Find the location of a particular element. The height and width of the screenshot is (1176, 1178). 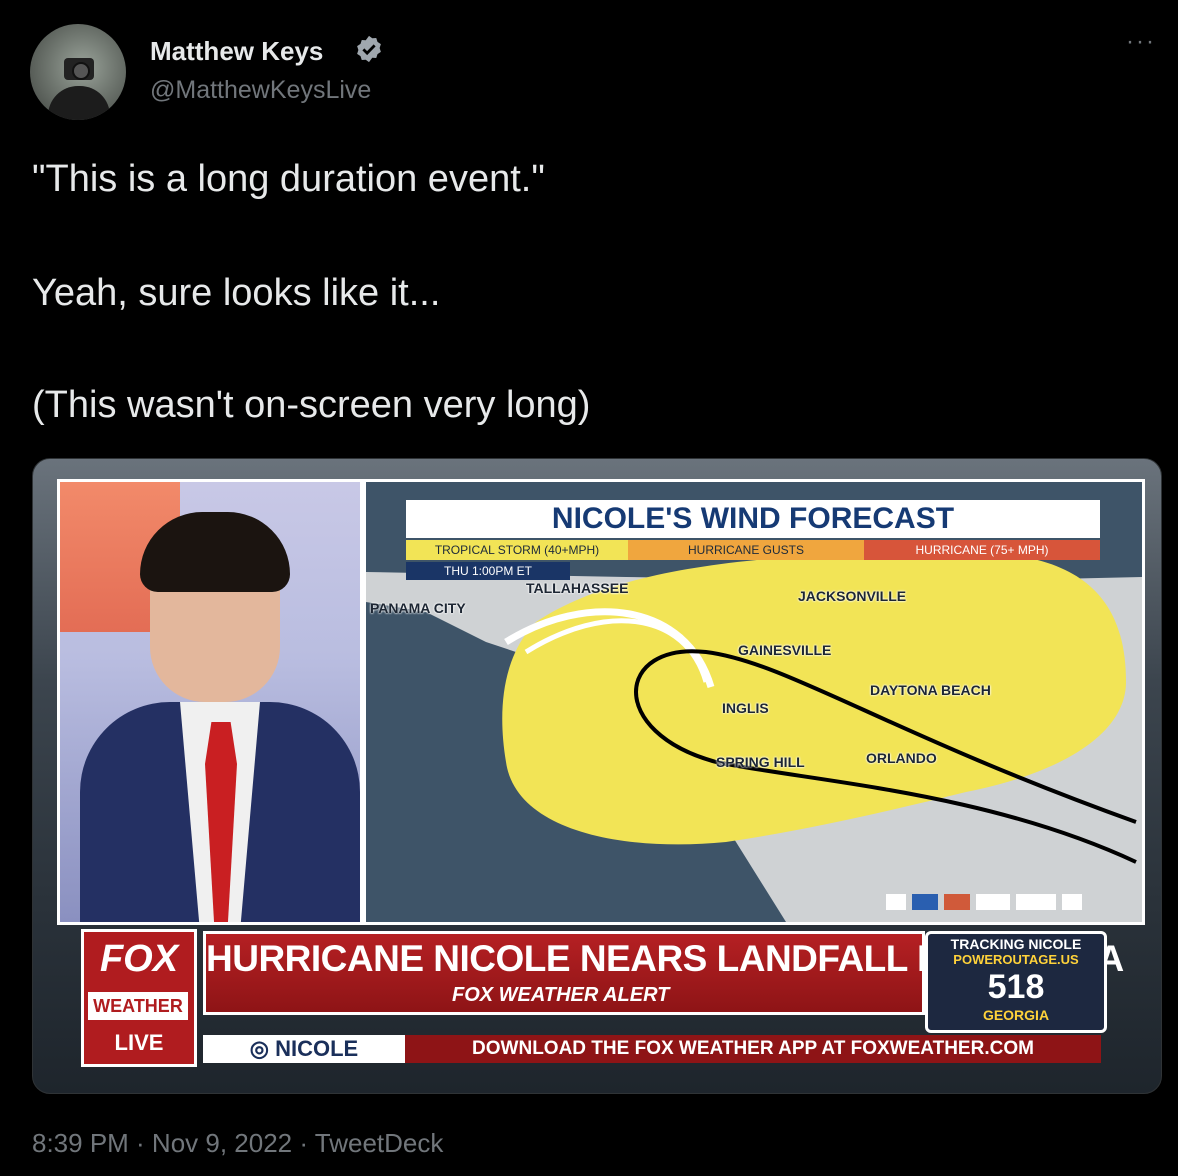

tweet-text-line-3: (This wasn't on-screen very long) is located at coordinates (311, 405).